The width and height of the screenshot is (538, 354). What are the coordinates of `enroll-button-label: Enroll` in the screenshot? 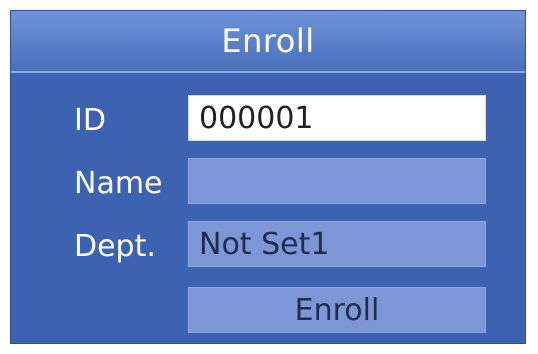 It's located at (337, 310).